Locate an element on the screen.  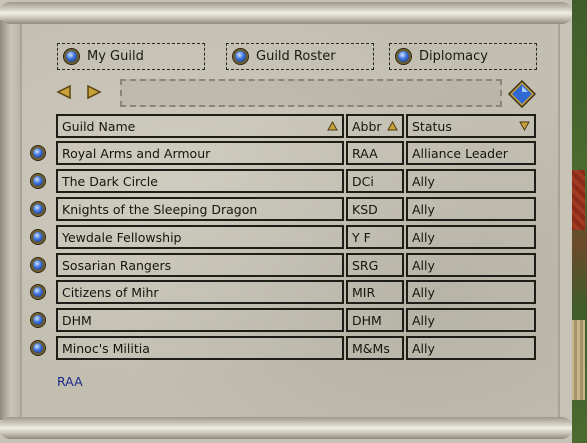
next-page-button is located at coordinates (94, 92).